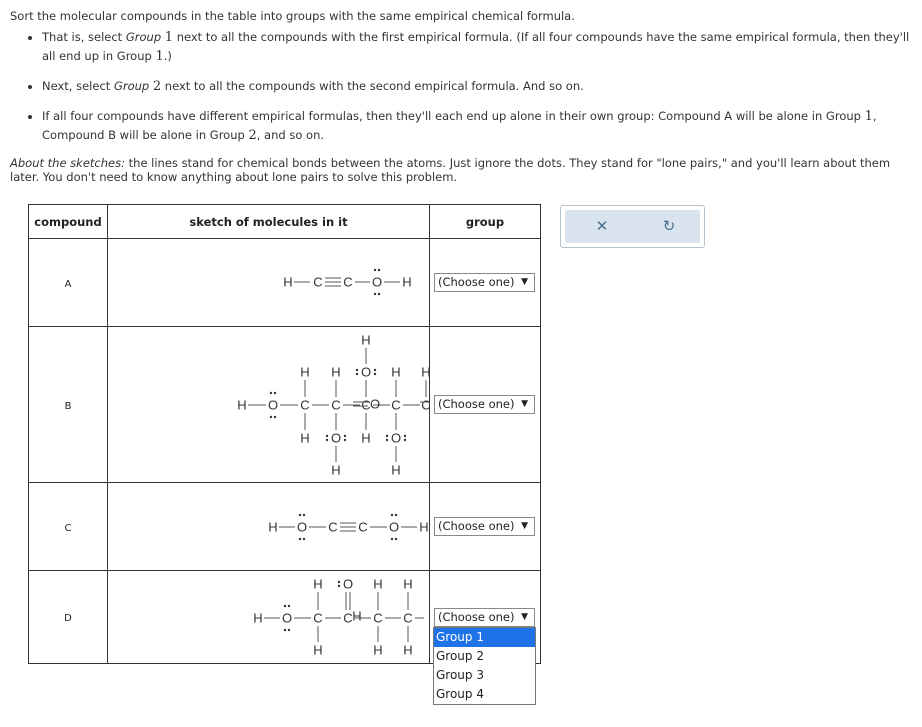  Describe the element at coordinates (484, 637) in the screenshot. I see `dropdown-option-group-1: Group 1` at that location.